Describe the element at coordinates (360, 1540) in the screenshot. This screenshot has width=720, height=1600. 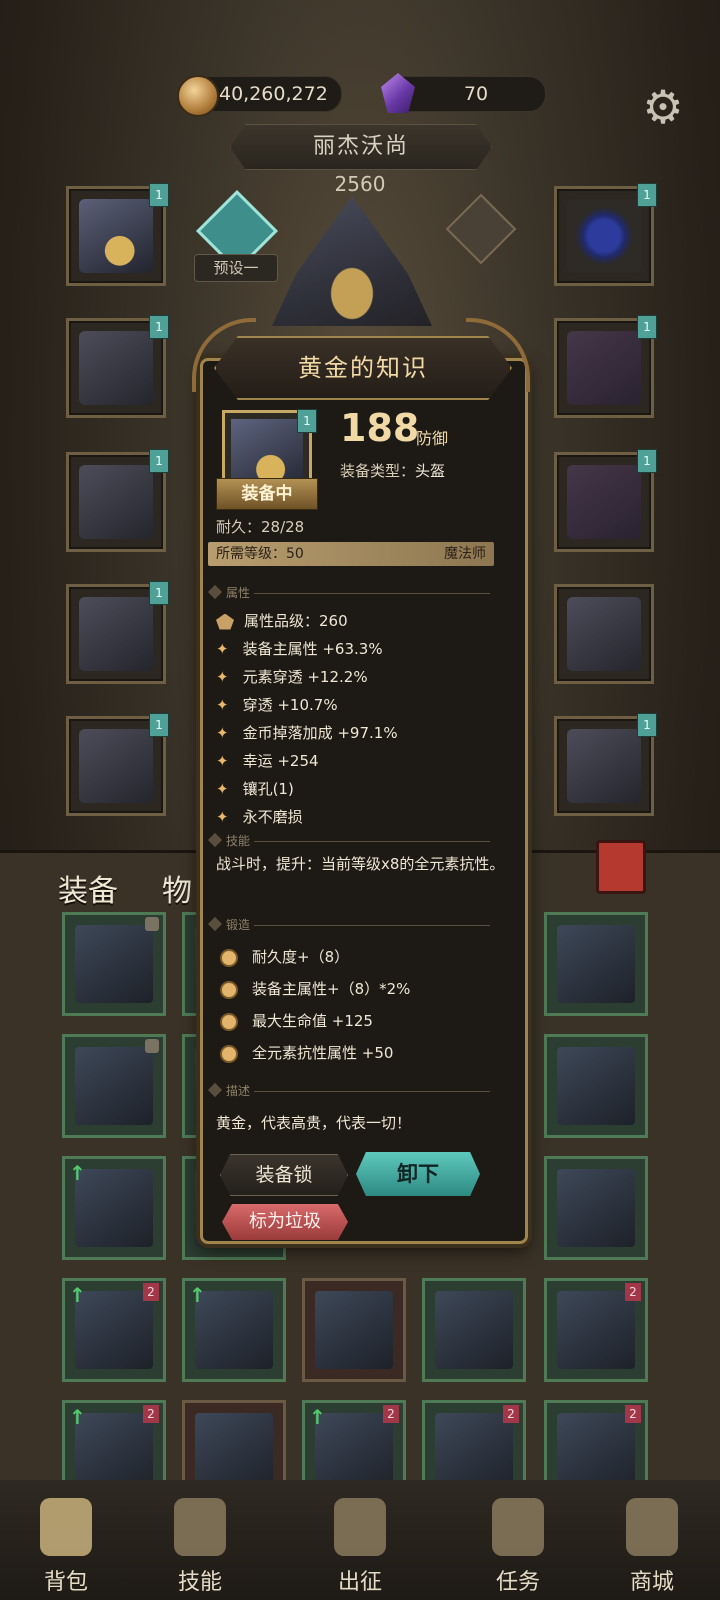
I see `nav-expedition: 出征` at that location.